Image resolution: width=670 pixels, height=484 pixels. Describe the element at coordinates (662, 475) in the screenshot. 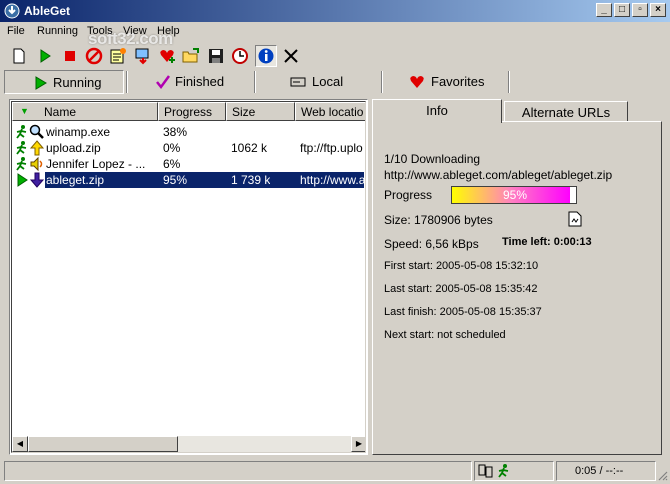

I see `resize-grip-icon` at that location.